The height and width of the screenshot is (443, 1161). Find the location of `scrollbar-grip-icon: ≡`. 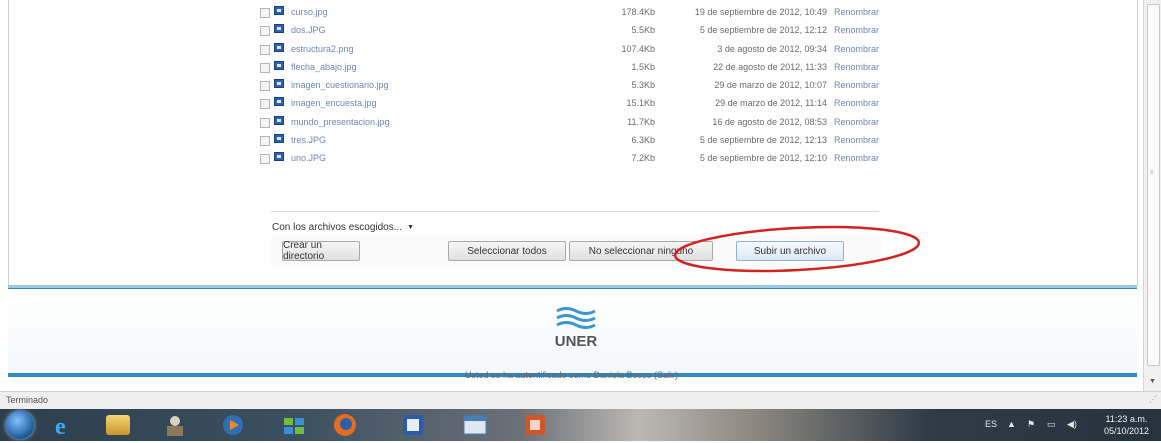

scrollbar-grip-icon: ≡ is located at coordinates (1152, 173).